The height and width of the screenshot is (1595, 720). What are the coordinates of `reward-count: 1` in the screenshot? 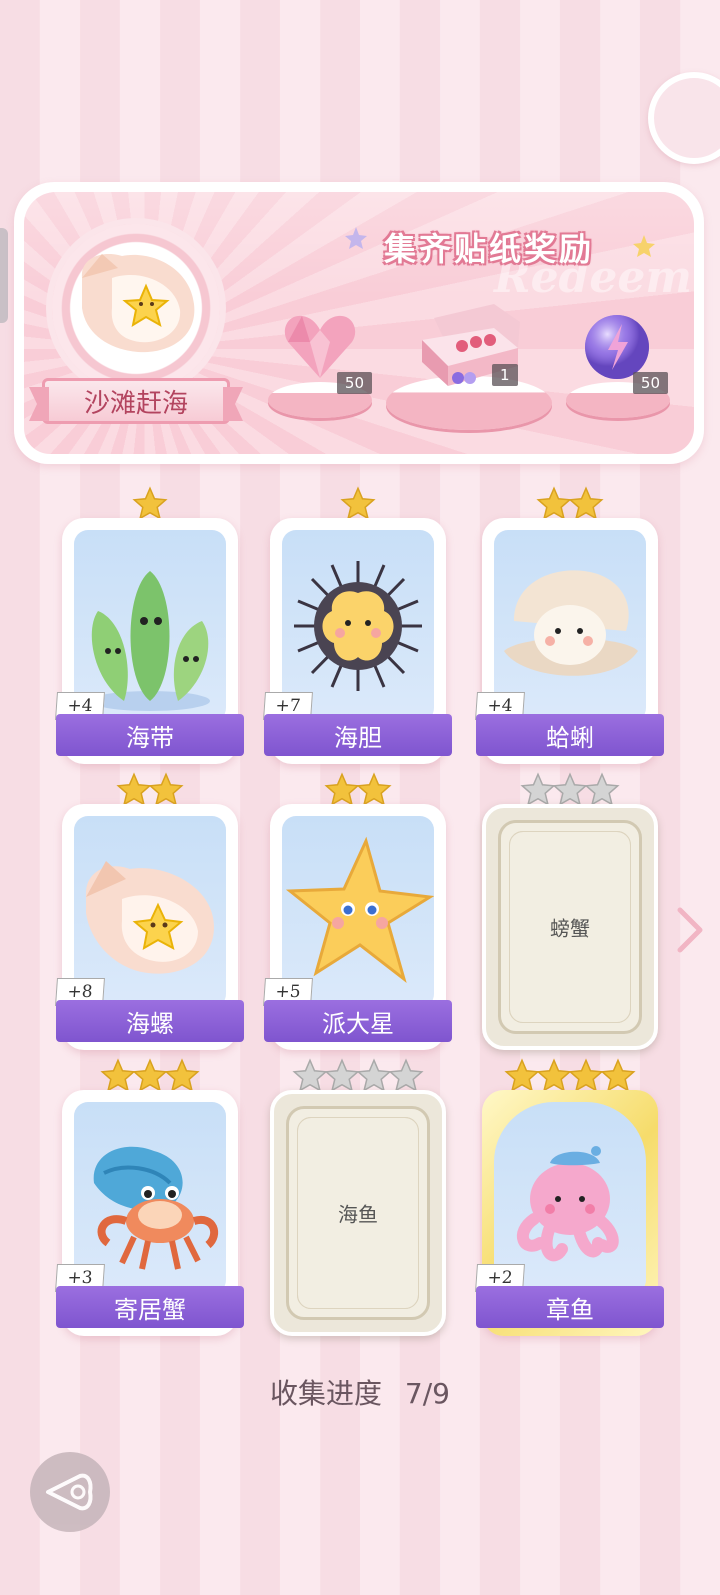 It's located at (505, 375).